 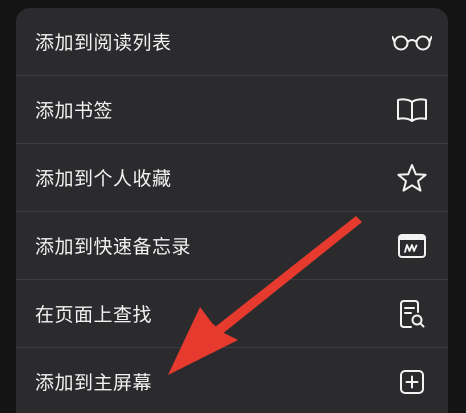 I want to click on menu-item-label: 添加到快速备忘录, so click(x=113, y=247).